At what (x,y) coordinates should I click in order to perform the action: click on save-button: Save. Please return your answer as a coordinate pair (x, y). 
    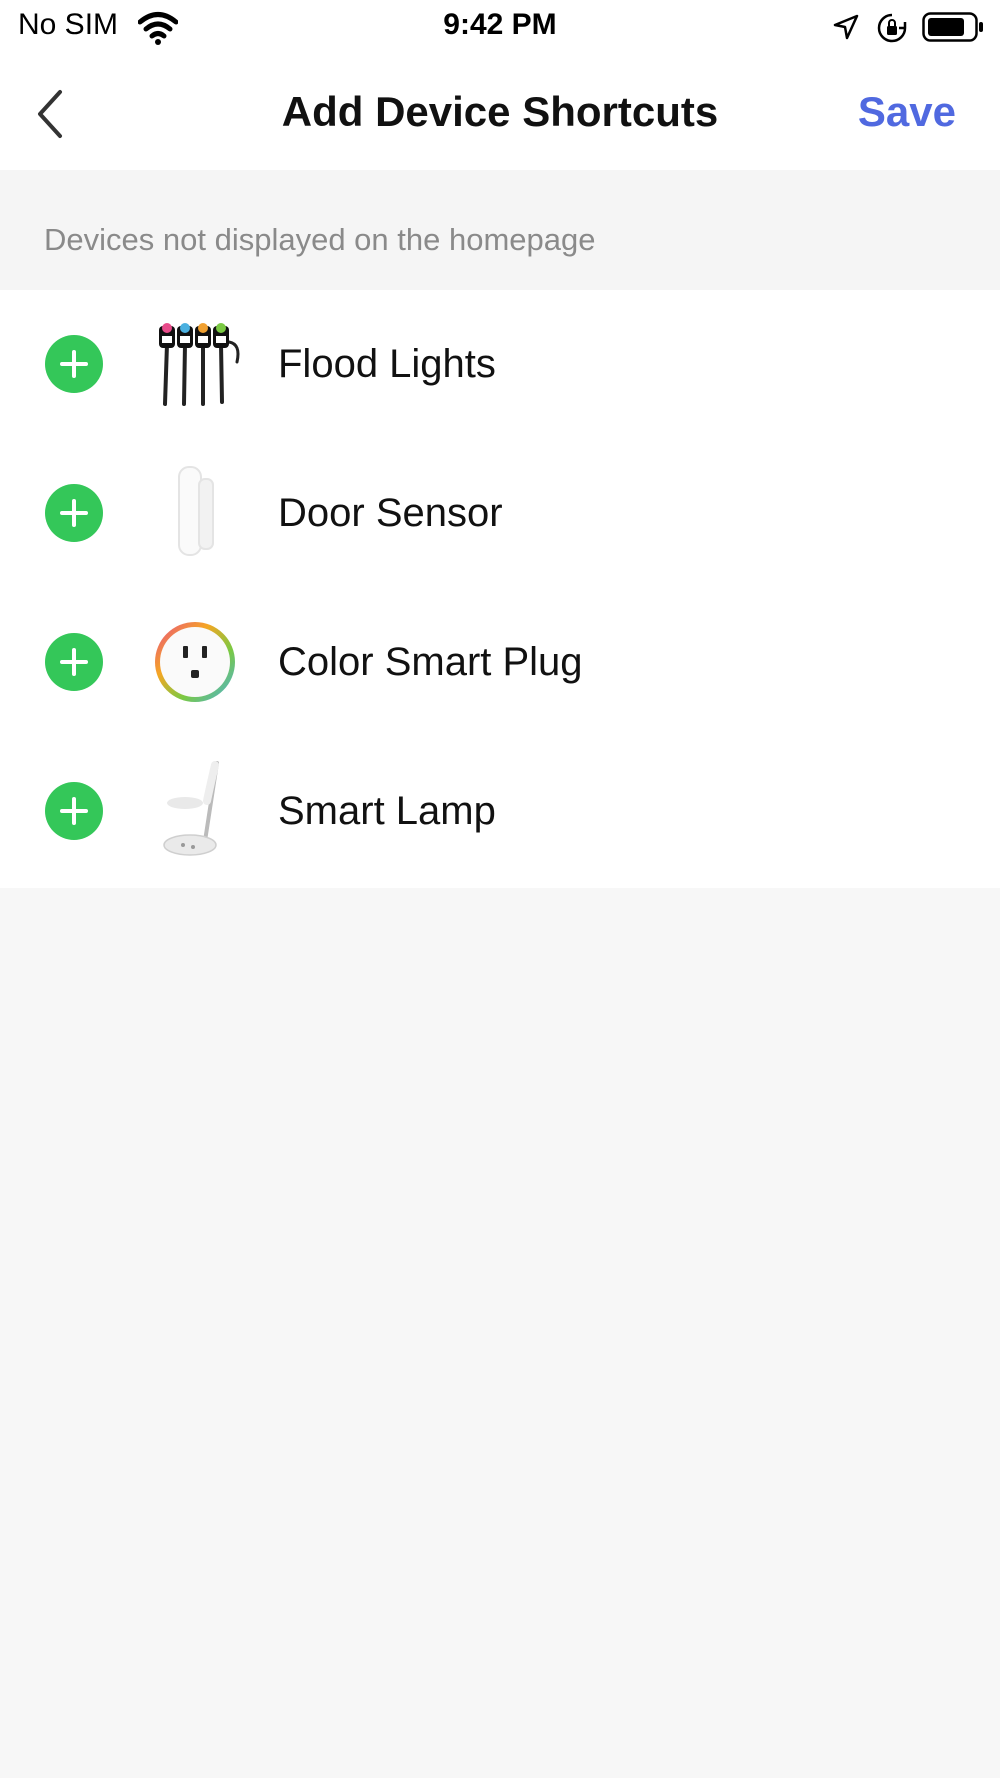
    Looking at the image, I should click on (907, 112).